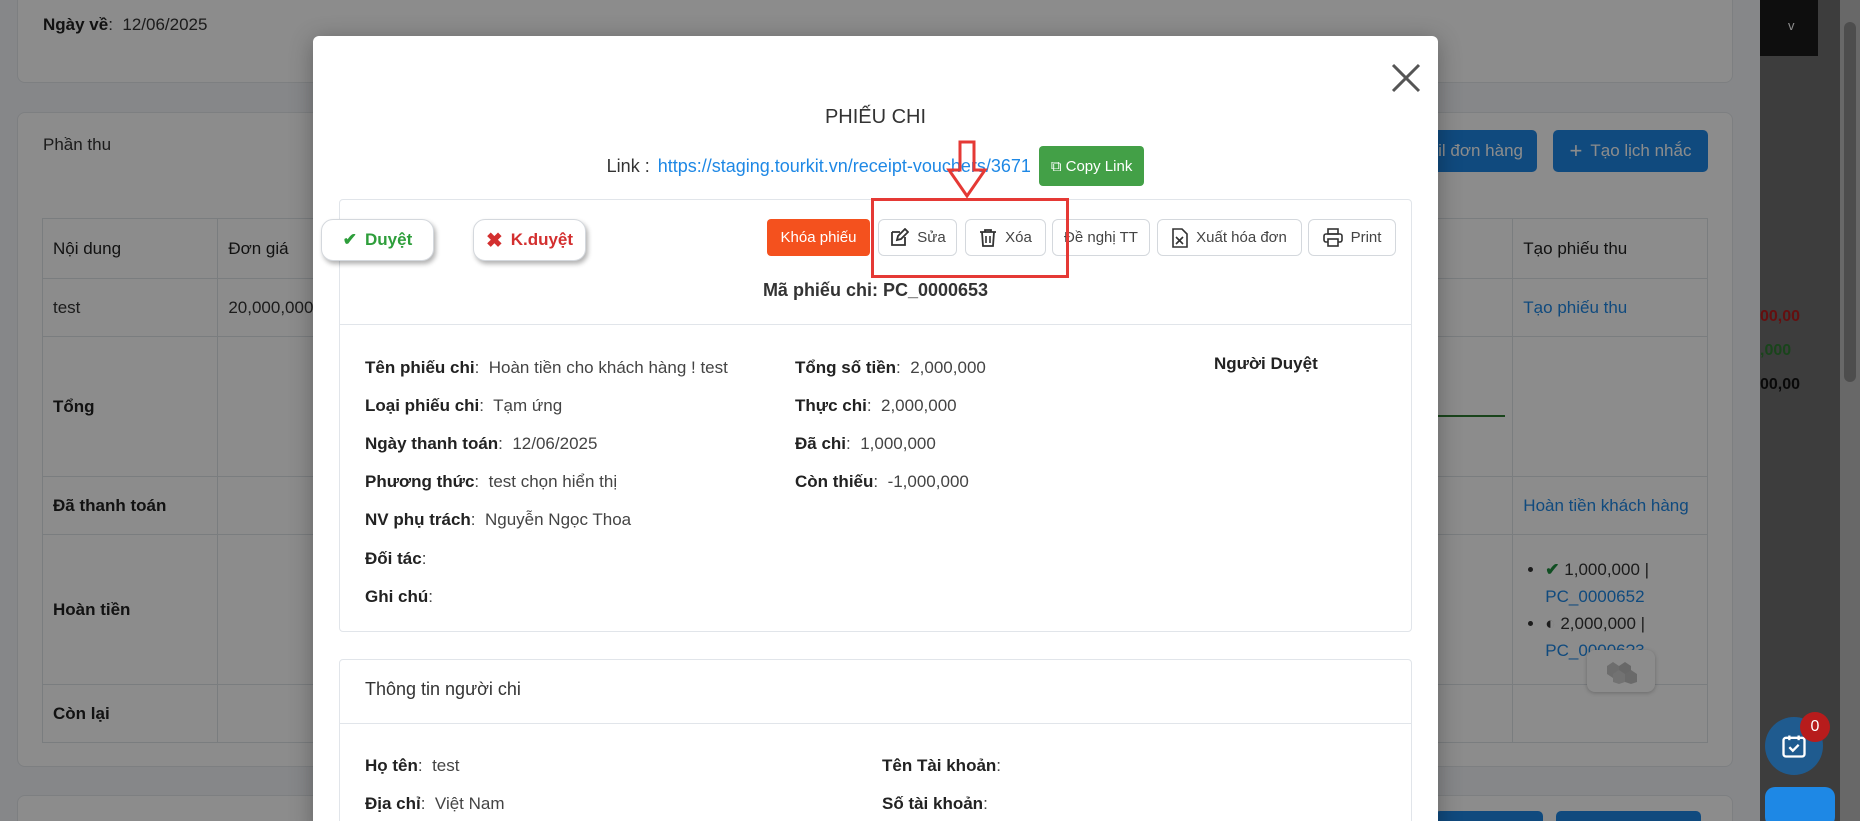 This screenshot has width=1860, height=821. Describe the element at coordinates (882, 481) in the screenshot. I see `detail-remaining: Còn thiếu: -1,000,000` at that location.